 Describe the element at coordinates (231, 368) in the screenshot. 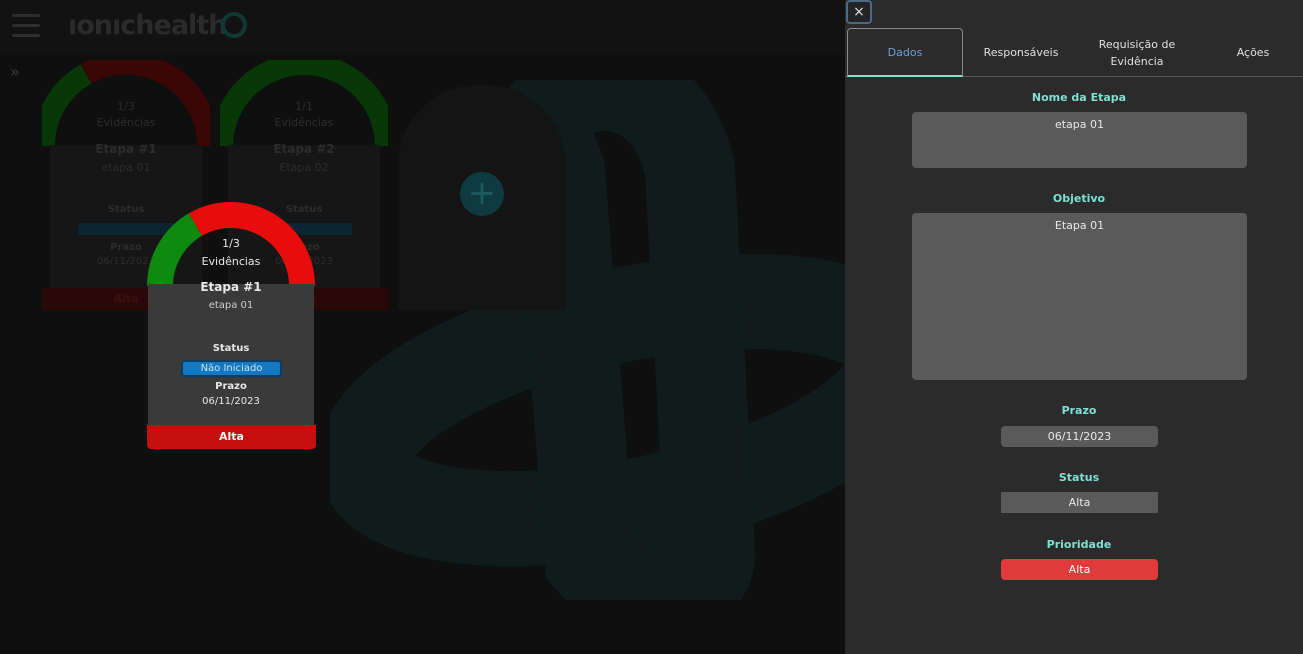

I see `status-badge: Não Iniciado` at that location.